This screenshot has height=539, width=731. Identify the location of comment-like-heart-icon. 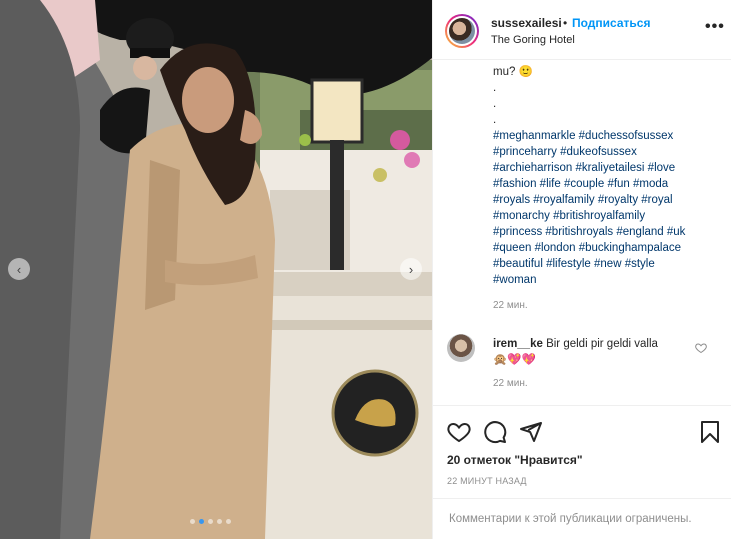
(701, 348).